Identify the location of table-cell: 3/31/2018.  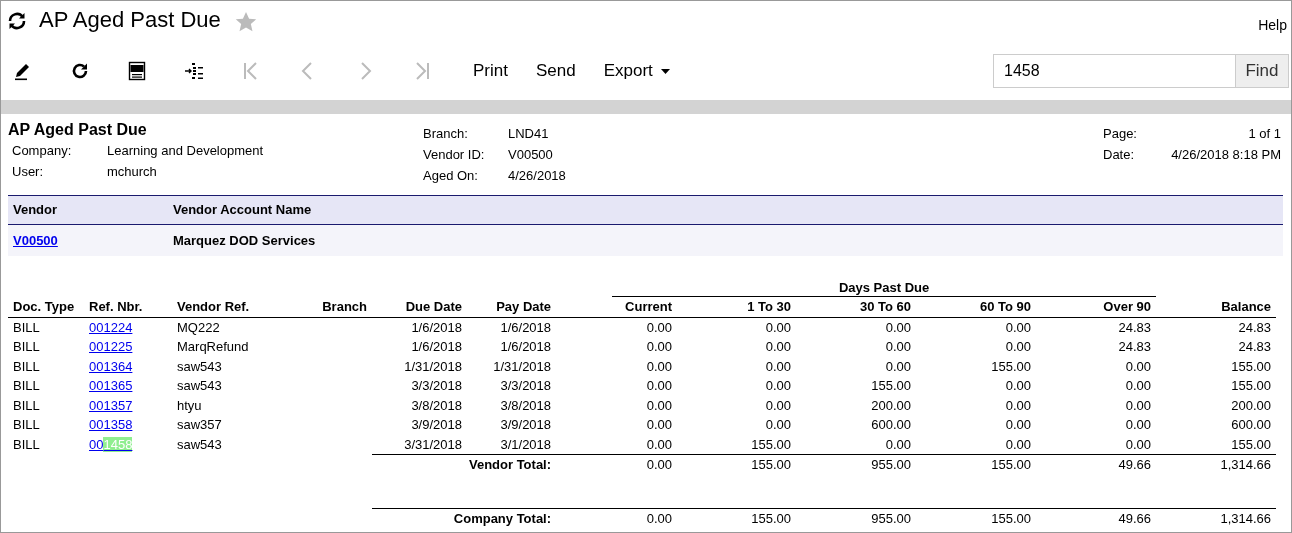
(419, 444).